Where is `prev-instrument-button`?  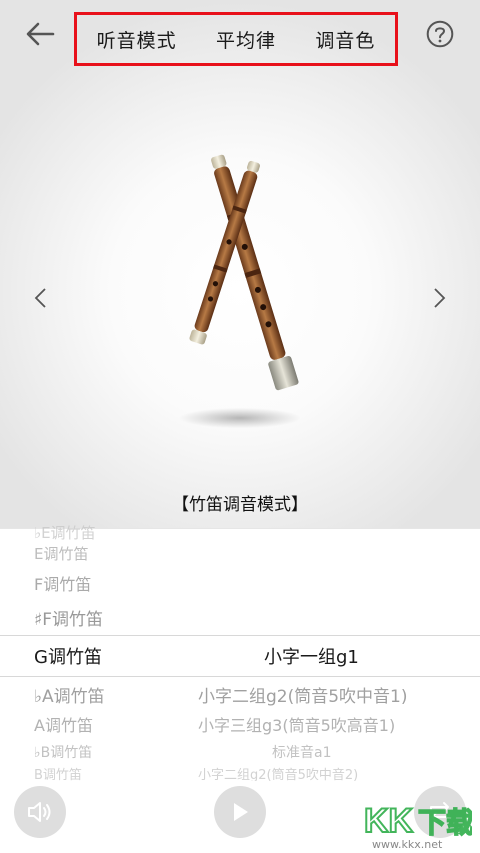
prev-instrument-button is located at coordinates (40, 298).